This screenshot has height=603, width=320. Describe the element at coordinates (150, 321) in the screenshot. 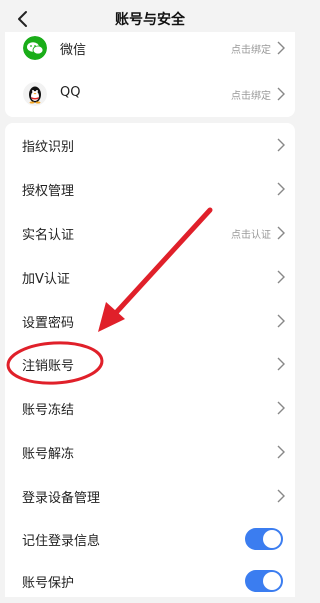

I see `settings-row-set-password: 设置密码` at that location.